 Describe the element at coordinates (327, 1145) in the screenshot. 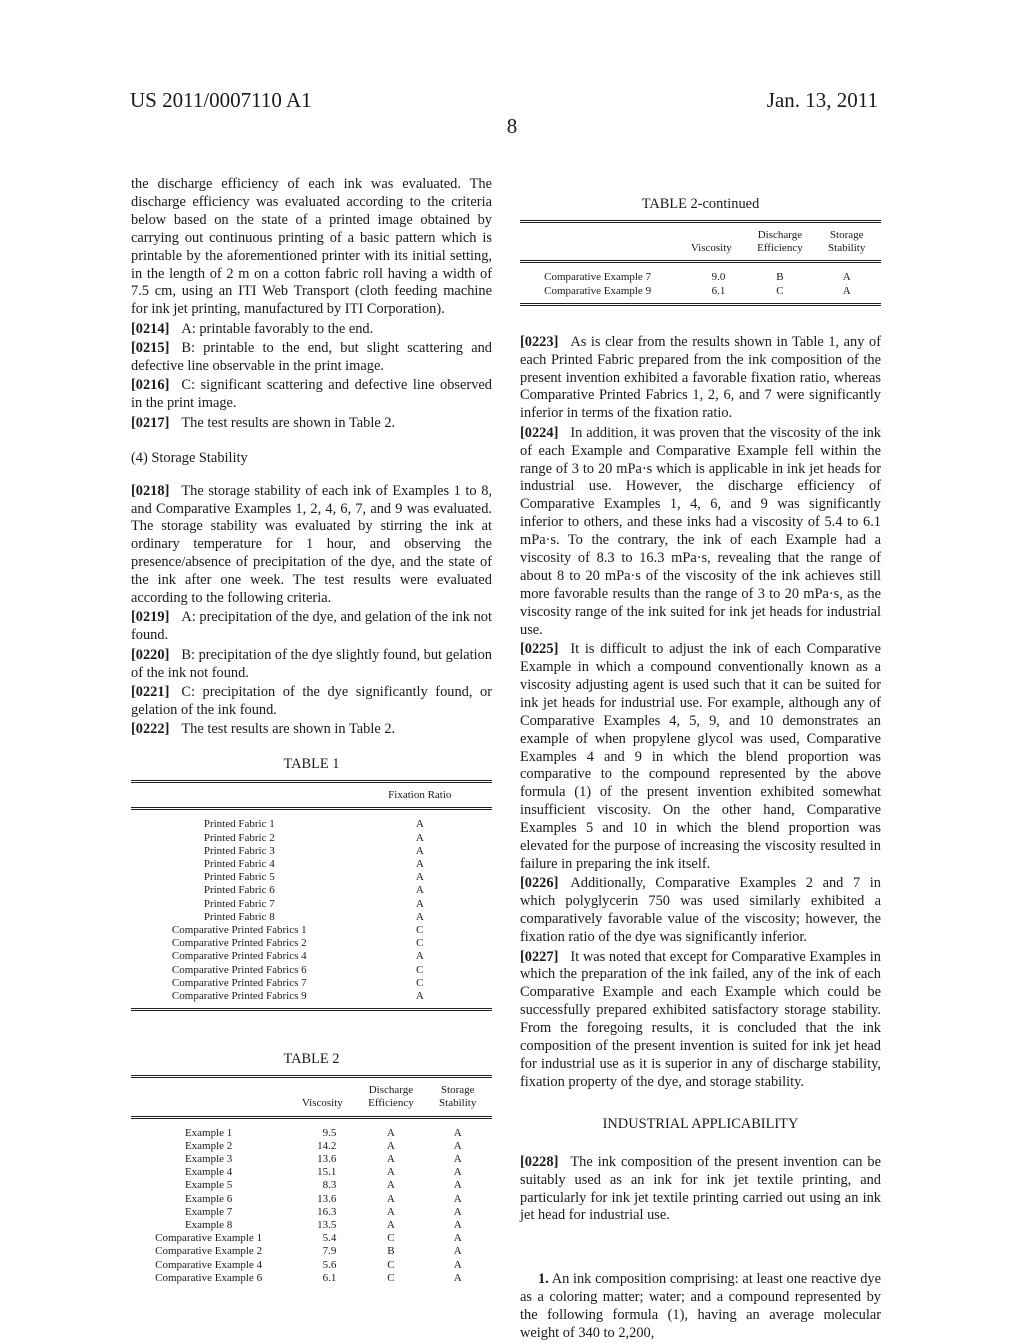

I see `table-cell: 14.2` at that location.